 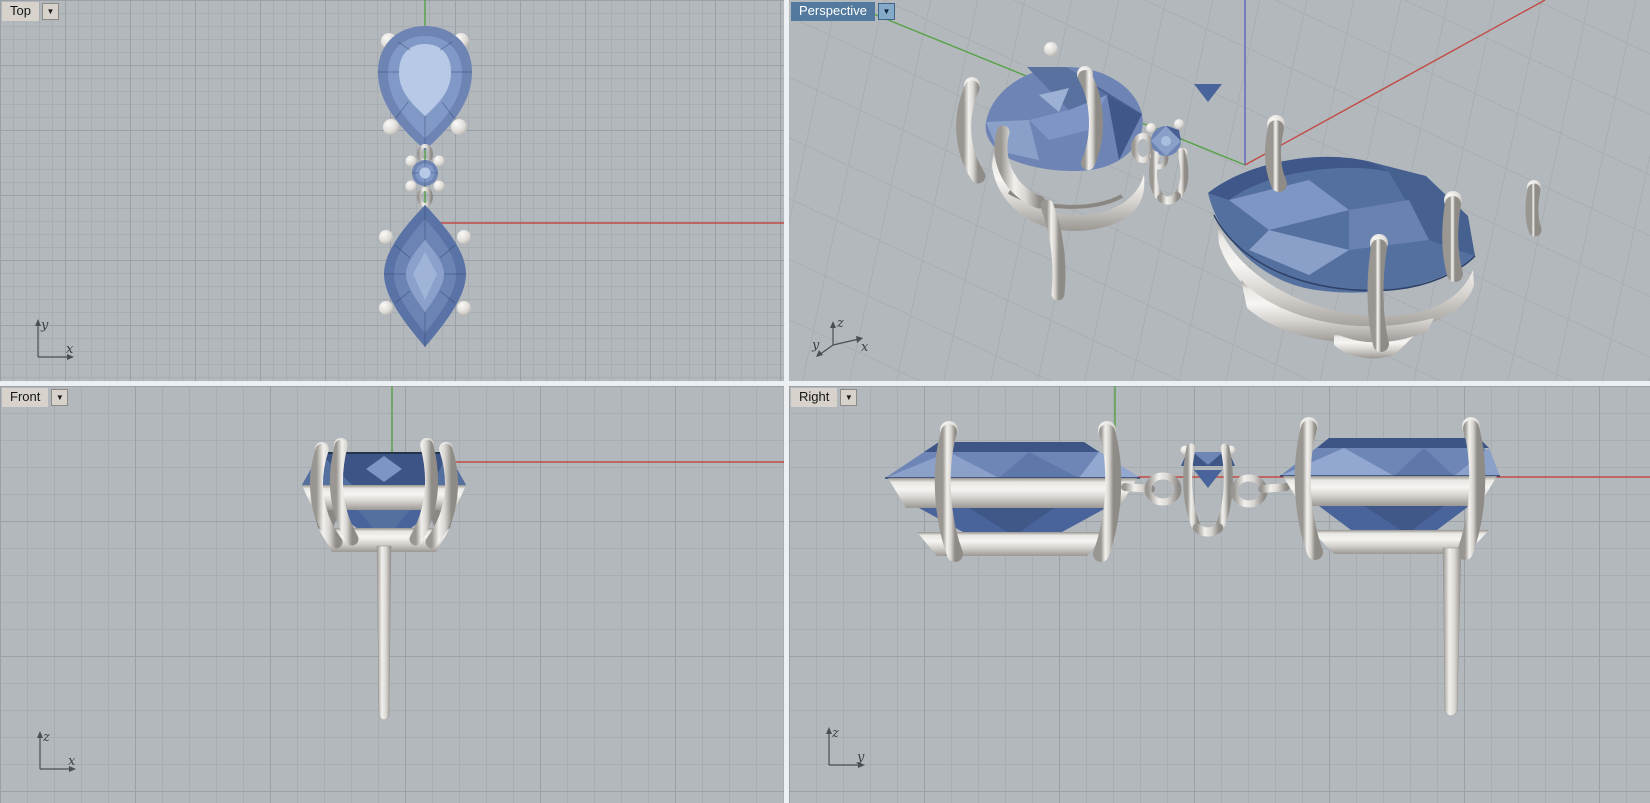 What do you see at coordinates (845, 747) in the screenshot?
I see `cplane-axis-indicator: z y` at bounding box center [845, 747].